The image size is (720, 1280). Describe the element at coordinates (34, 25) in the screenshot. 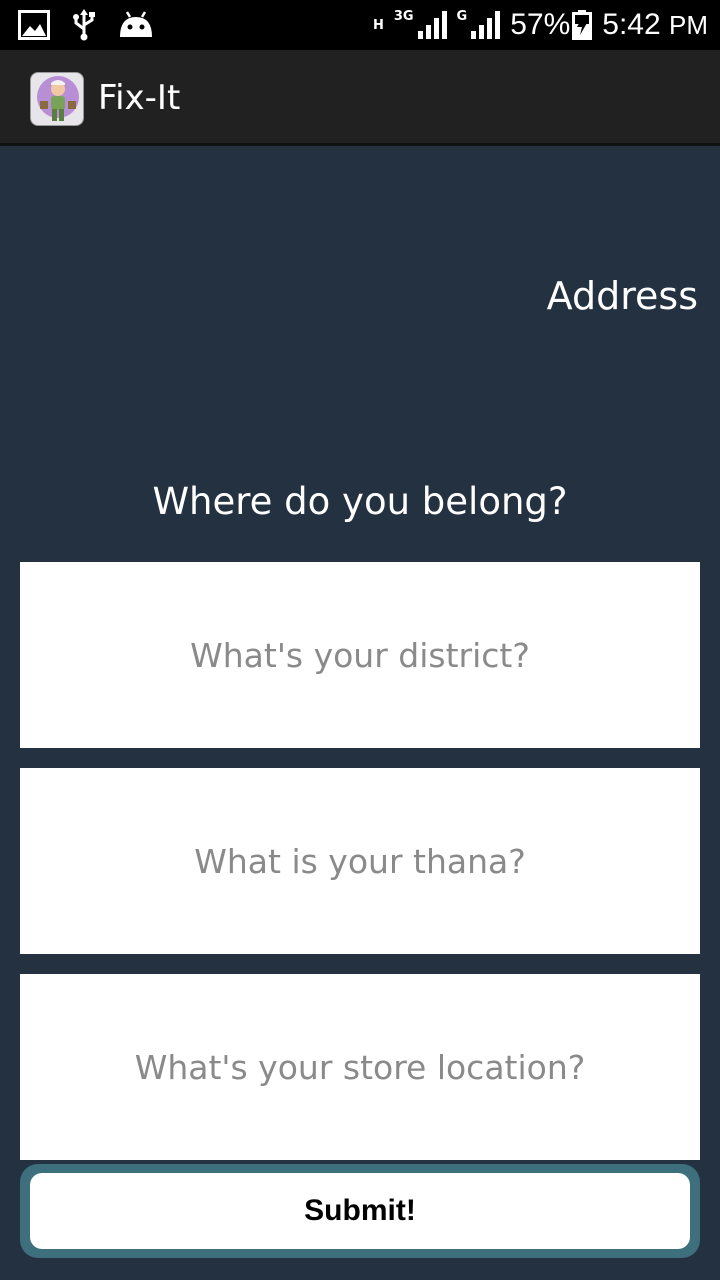

I see `image-icon` at that location.